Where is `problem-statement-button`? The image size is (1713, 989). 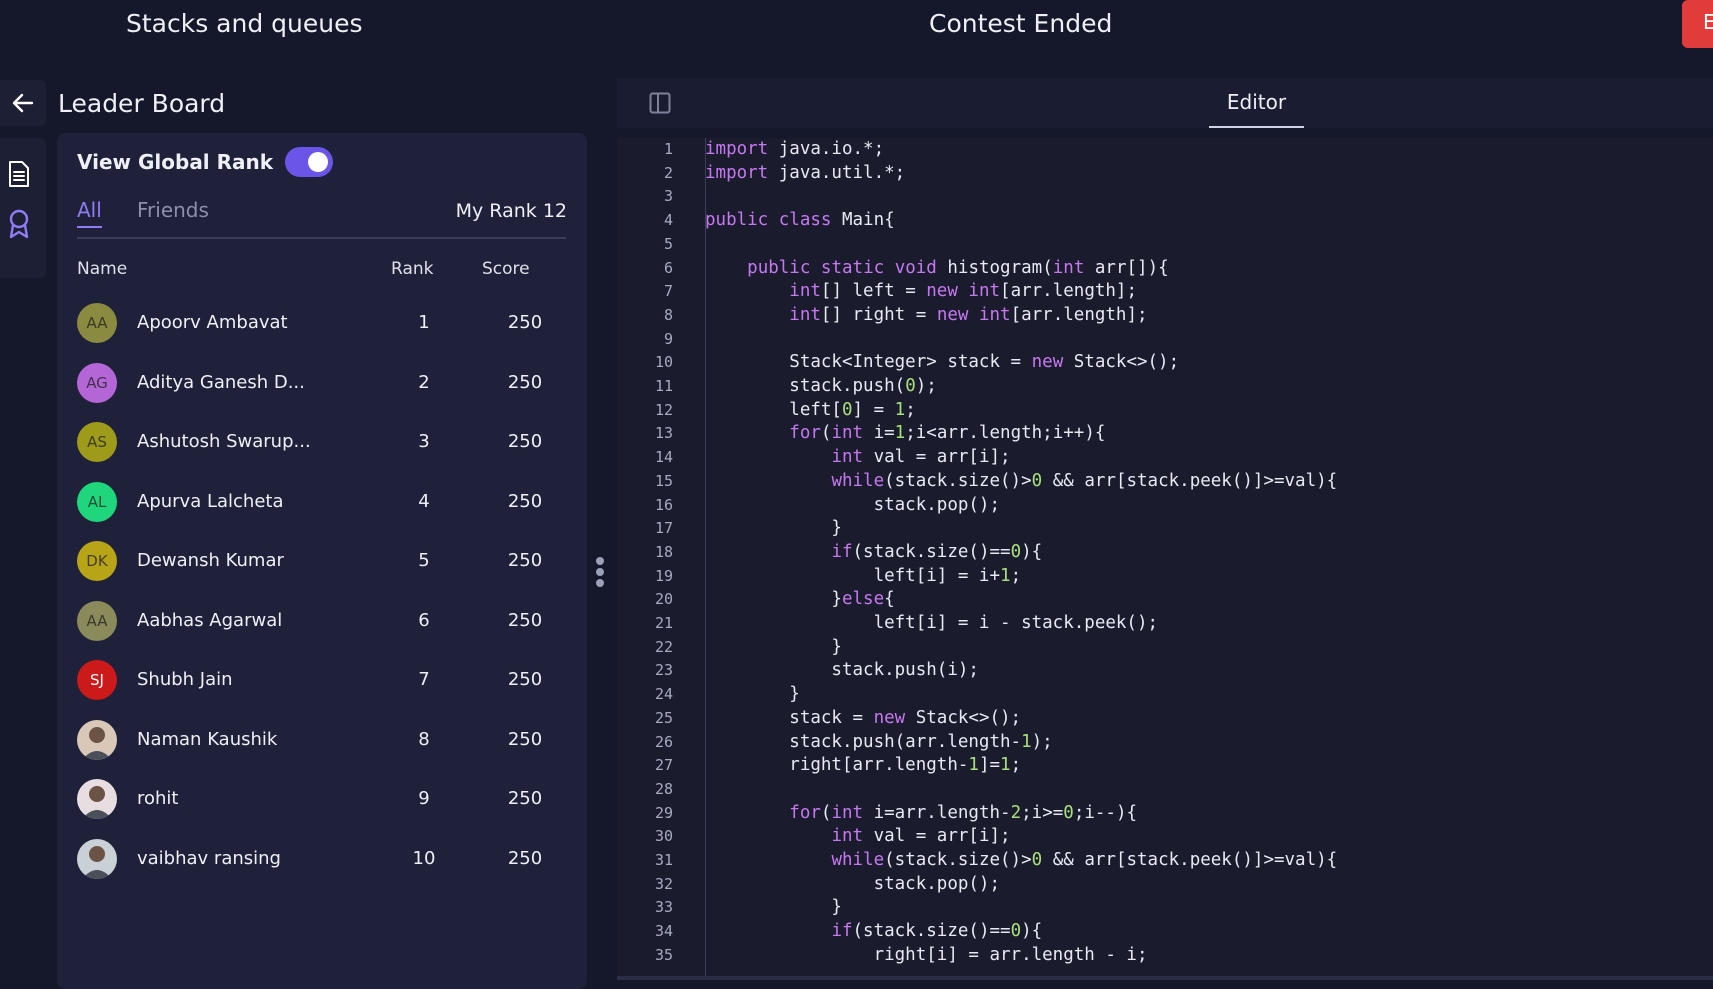
problem-statement-button is located at coordinates (19, 174).